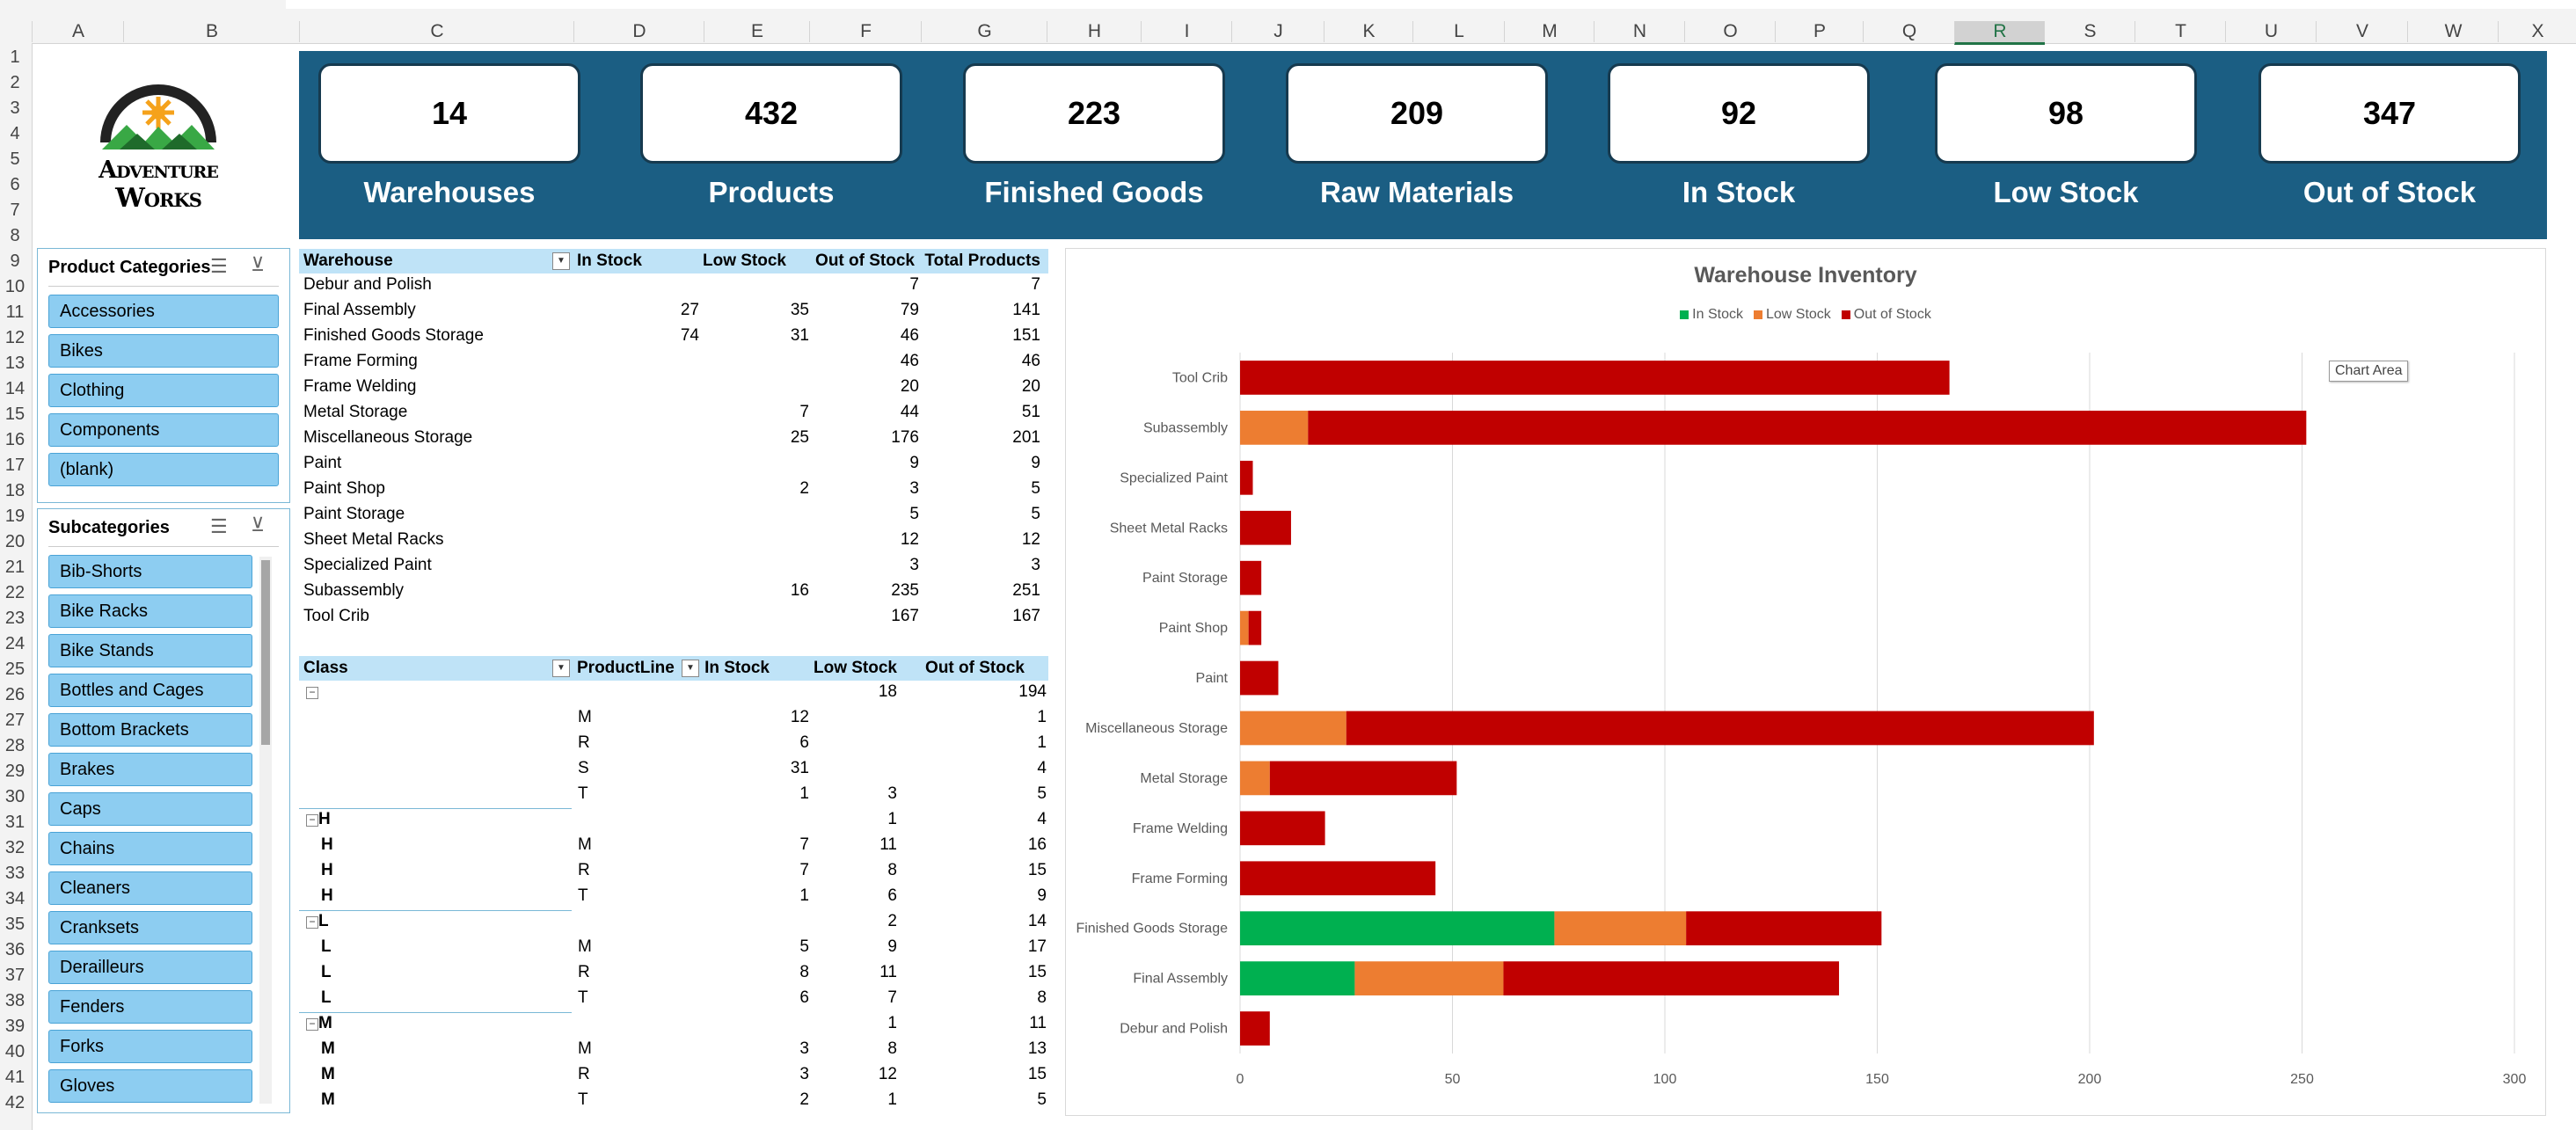 Image resolution: width=2576 pixels, height=1130 pixels. What do you see at coordinates (150, 927) in the screenshot?
I see `subcategory-item: Cranksets` at bounding box center [150, 927].